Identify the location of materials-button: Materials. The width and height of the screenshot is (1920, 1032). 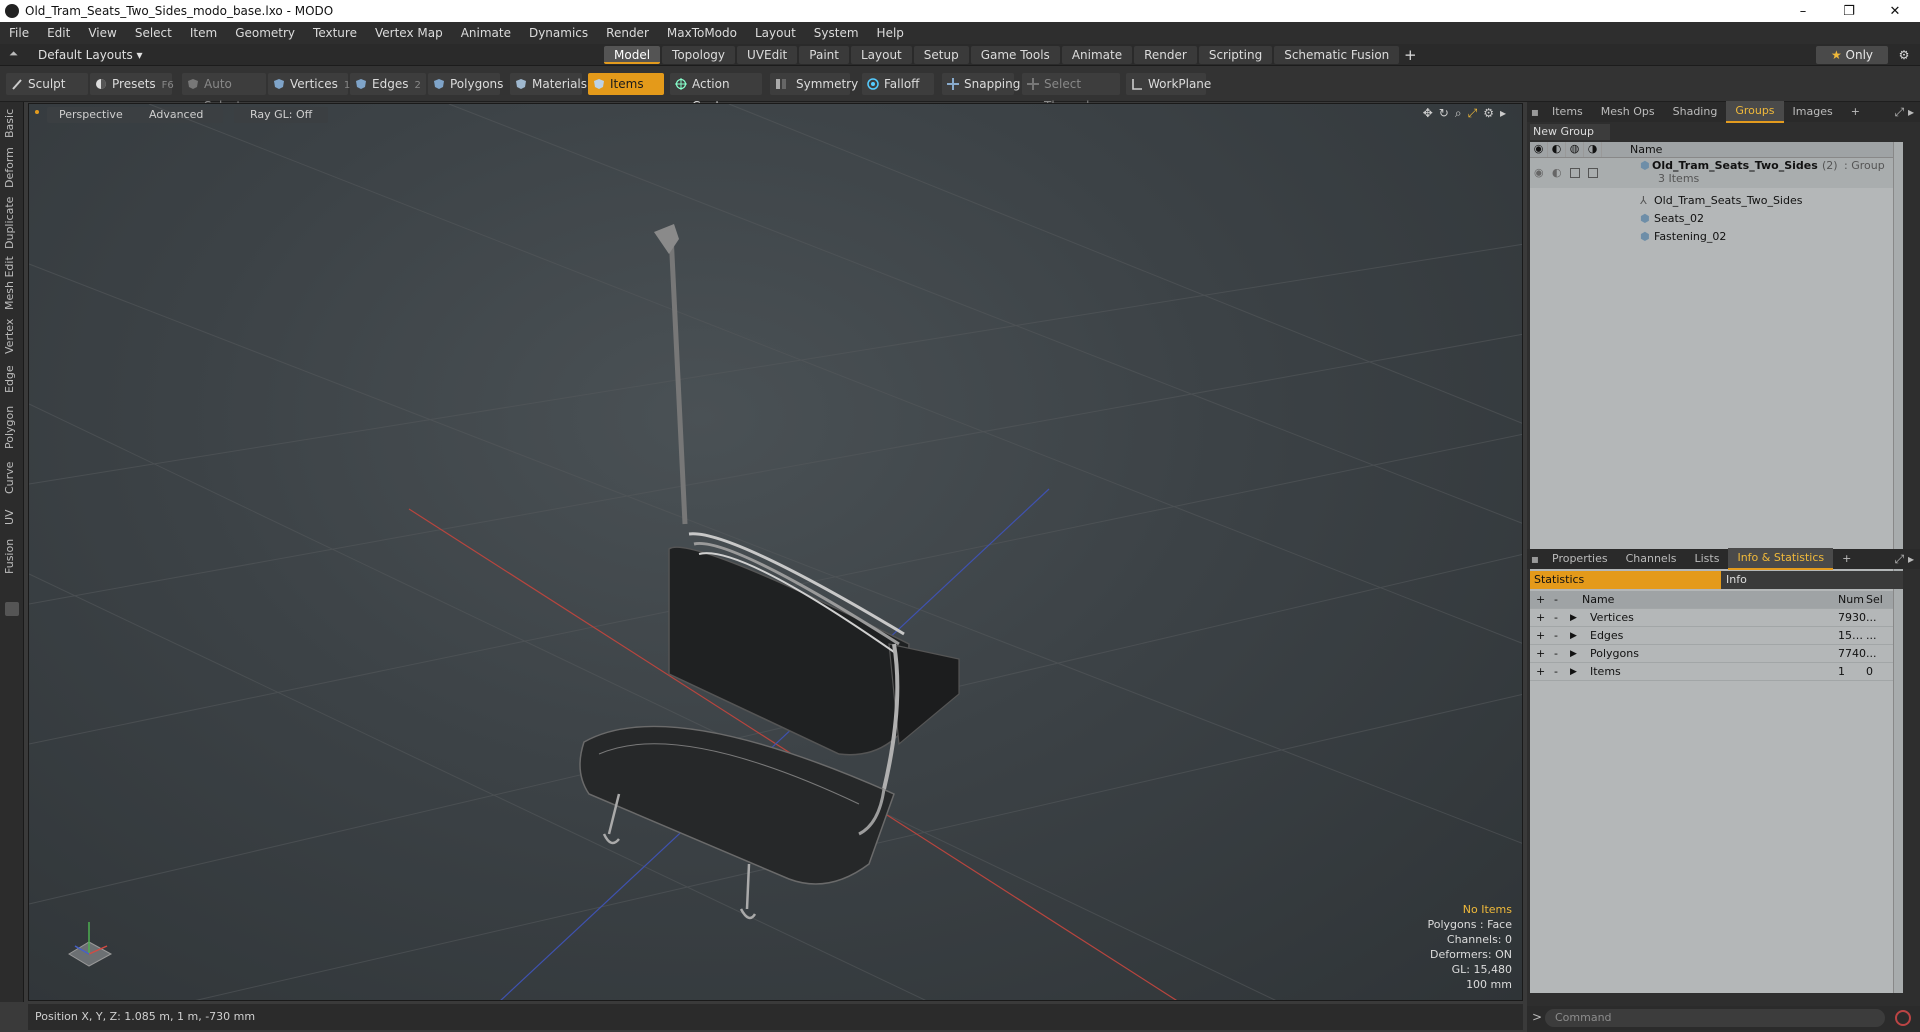
(548, 84).